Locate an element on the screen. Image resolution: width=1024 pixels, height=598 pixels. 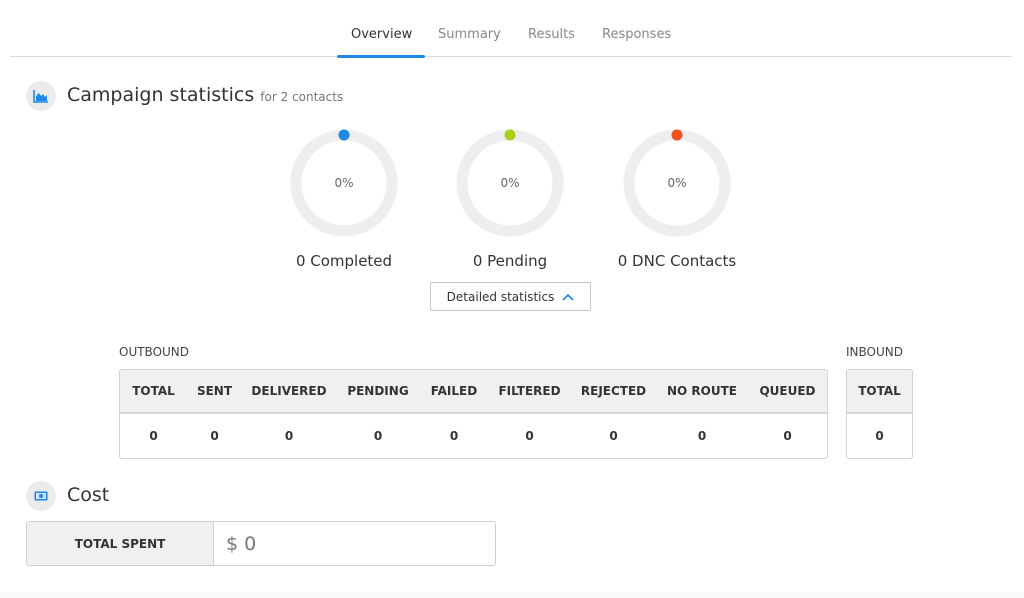
outbound-label: OUTBOUND is located at coordinates (154, 352).